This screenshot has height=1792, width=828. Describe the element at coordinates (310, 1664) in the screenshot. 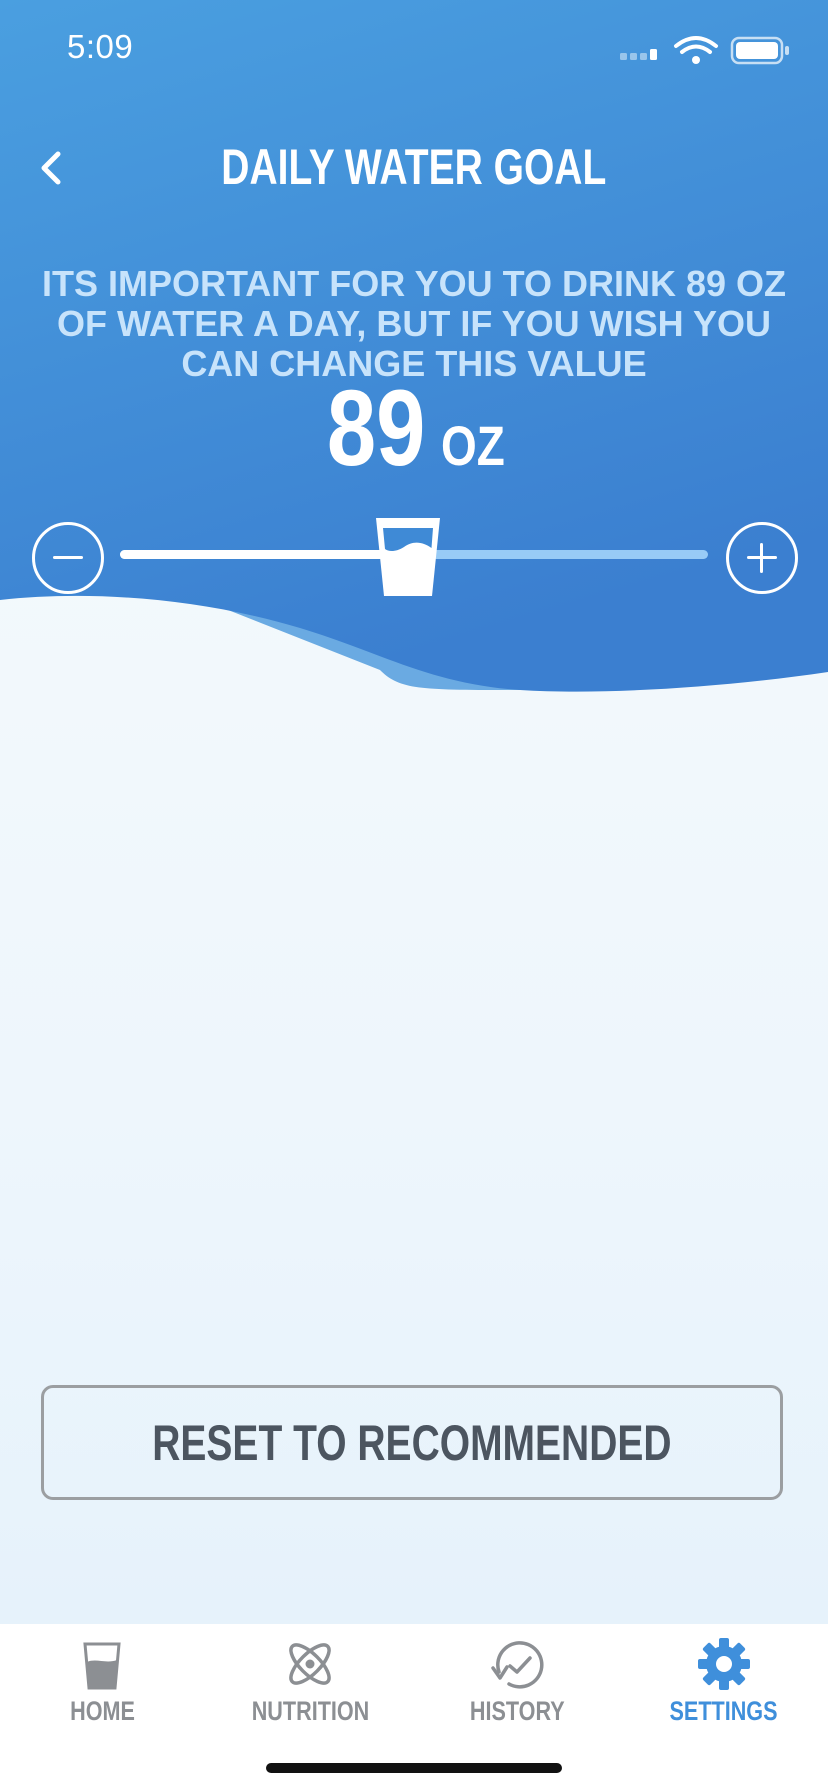

I see `atom-icon` at that location.